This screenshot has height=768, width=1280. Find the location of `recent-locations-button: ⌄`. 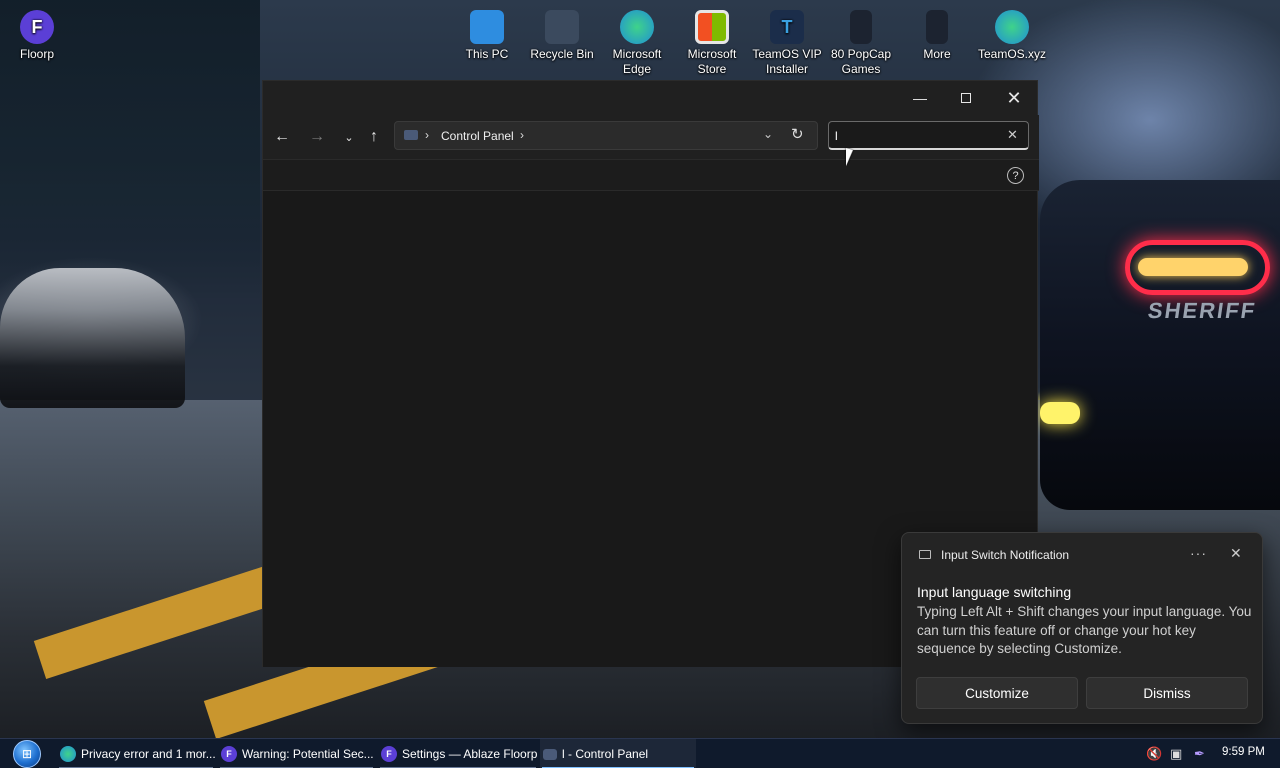

recent-locations-button: ⌄ is located at coordinates (349, 137).